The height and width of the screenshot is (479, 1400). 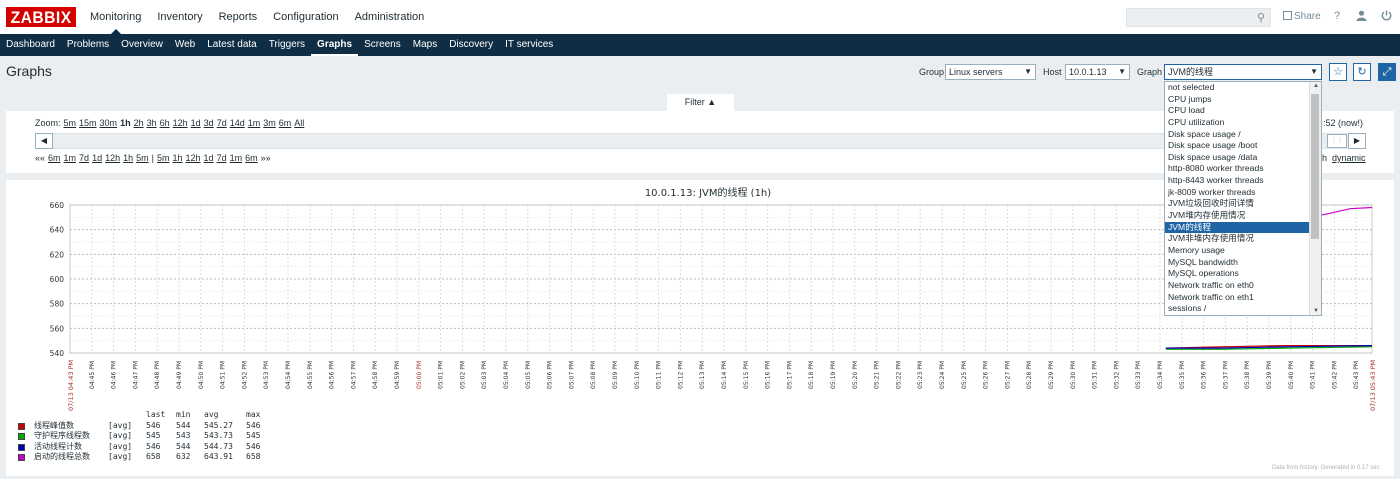 I want to click on graph-option: Disk space usage /data, so click(x=1243, y=158).